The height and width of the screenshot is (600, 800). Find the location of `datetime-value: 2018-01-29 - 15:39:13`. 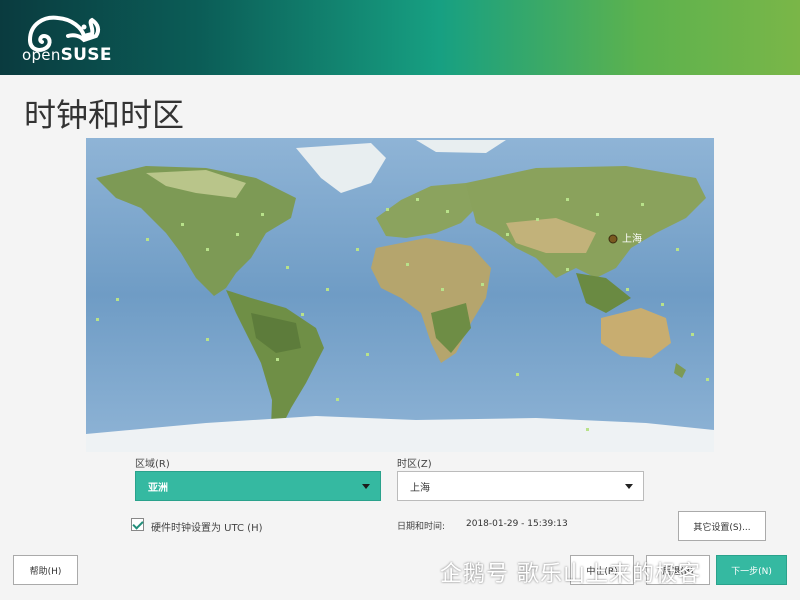

datetime-value: 2018-01-29 - 15:39:13 is located at coordinates (517, 524).